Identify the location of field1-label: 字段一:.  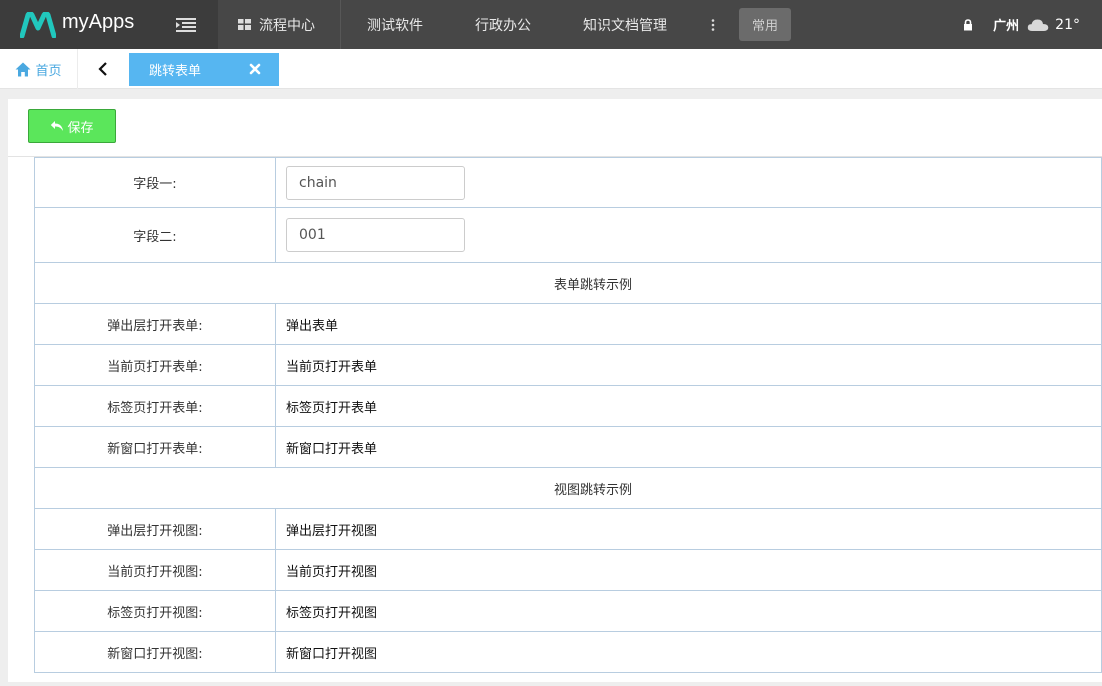
(155, 182).